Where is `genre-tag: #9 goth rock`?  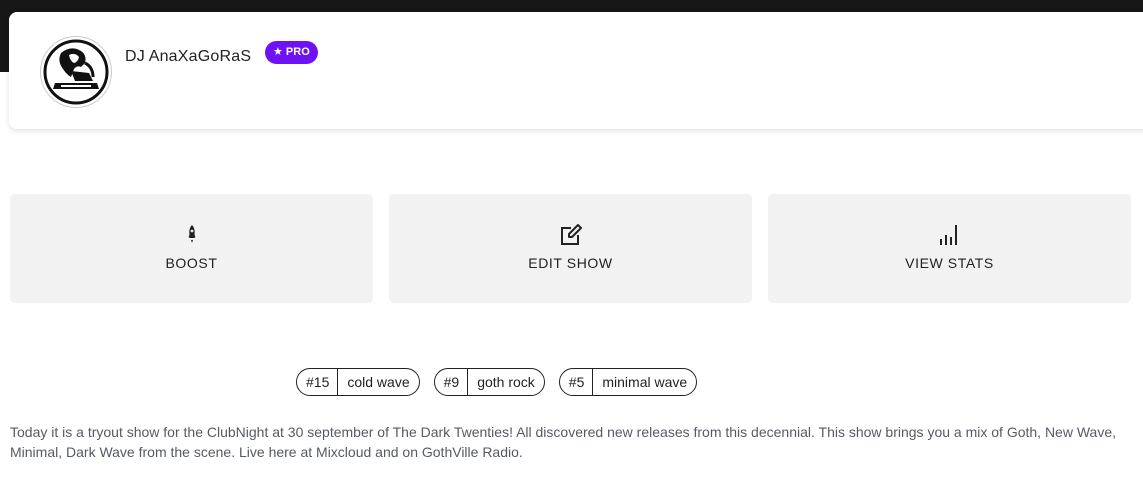
genre-tag: #9 goth rock is located at coordinates (489, 382).